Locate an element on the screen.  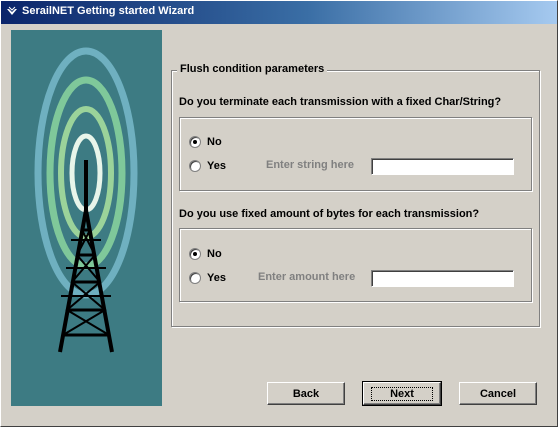
fixed-bytes-no-radio is located at coordinates (195, 254).